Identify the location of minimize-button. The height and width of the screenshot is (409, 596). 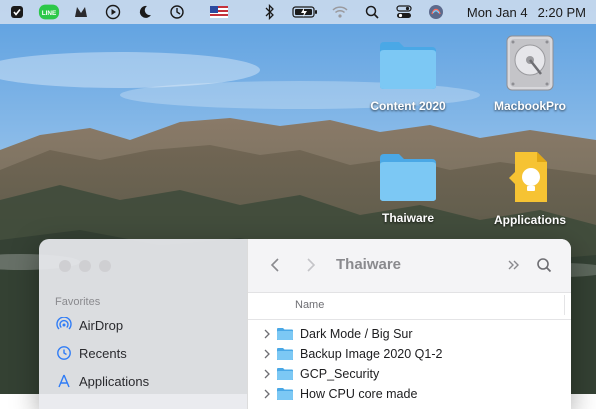
(85, 266).